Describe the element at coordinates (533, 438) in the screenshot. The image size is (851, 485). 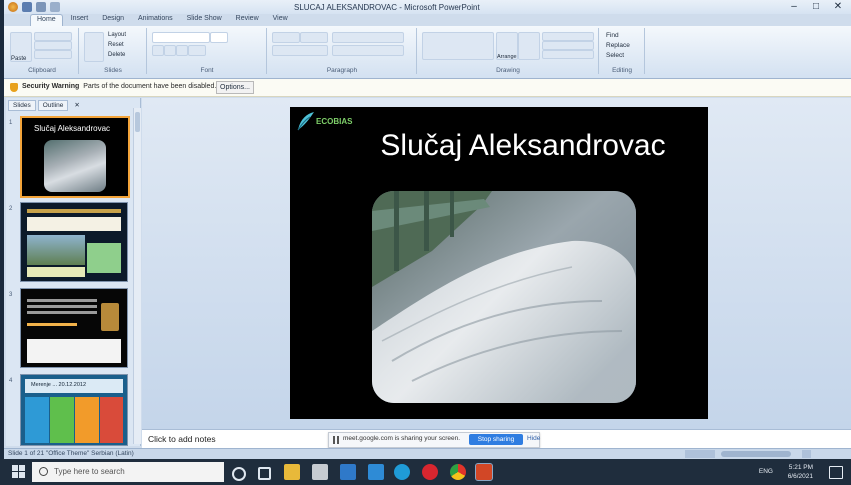
I see `hide-button: Hide` at that location.